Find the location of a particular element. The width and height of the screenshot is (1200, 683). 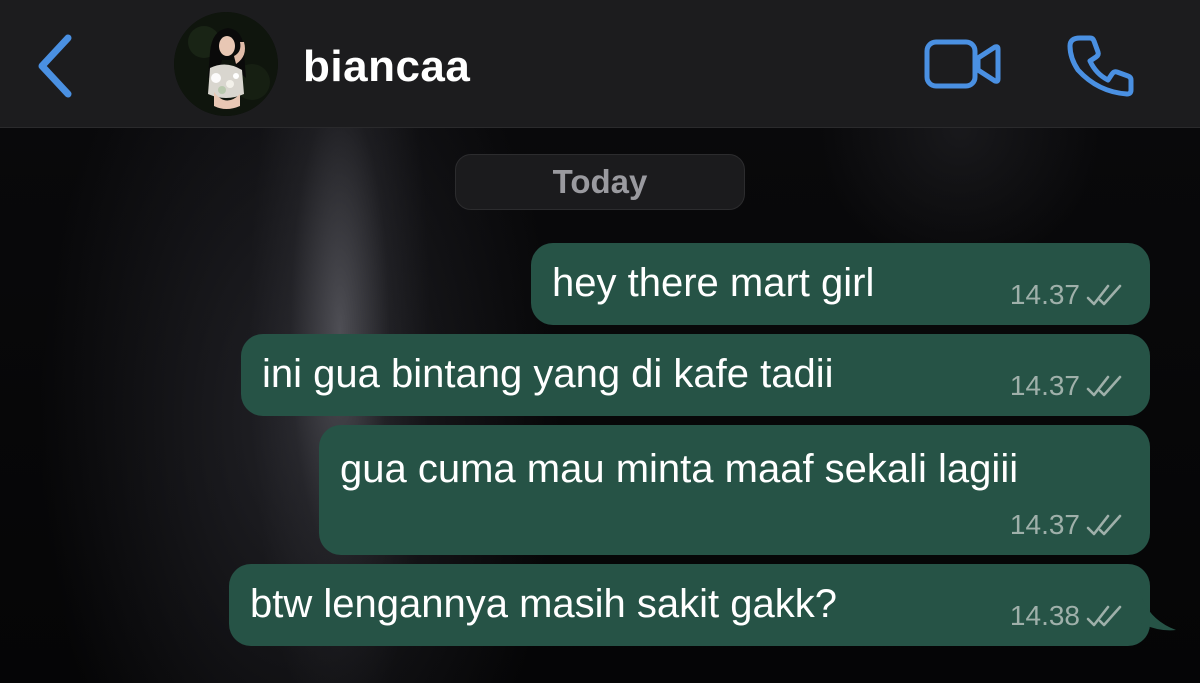

message-bubble: btw lengannya masih sakit gakk? 14.38 is located at coordinates (689, 605).